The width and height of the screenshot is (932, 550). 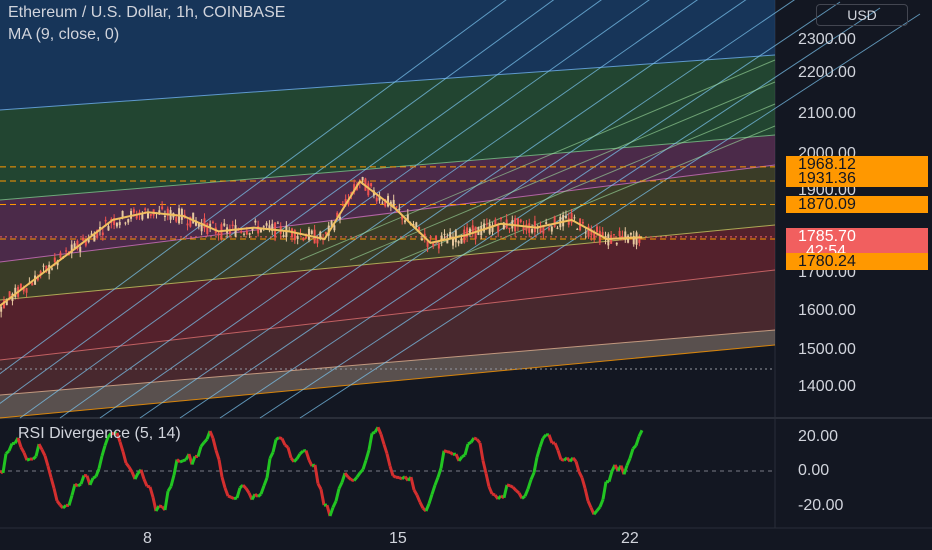 I want to click on price-tick: 1600.00, so click(x=827, y=310).